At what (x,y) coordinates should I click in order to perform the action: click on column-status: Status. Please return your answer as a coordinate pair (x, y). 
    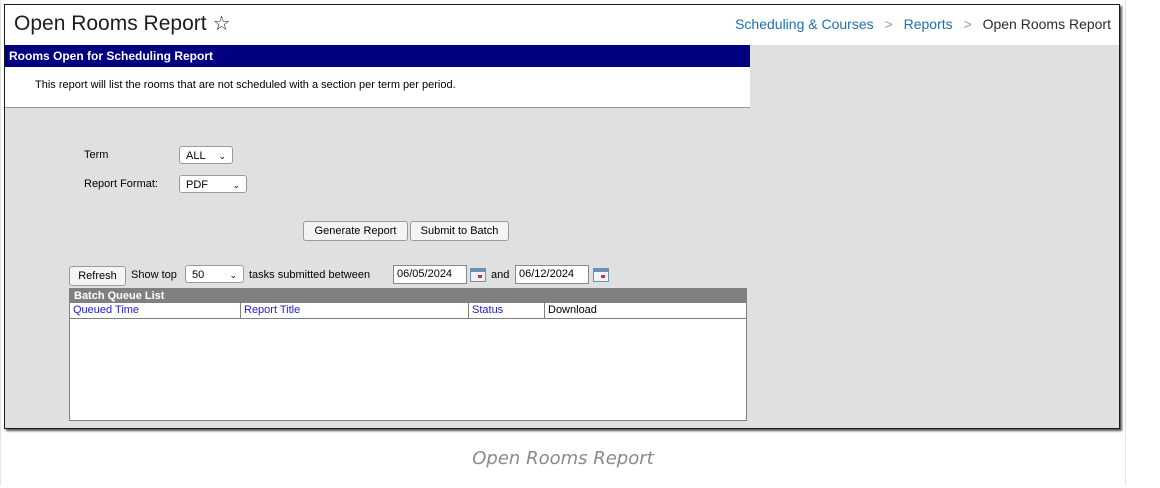
    Looking at the image, I should click on (506, 310).